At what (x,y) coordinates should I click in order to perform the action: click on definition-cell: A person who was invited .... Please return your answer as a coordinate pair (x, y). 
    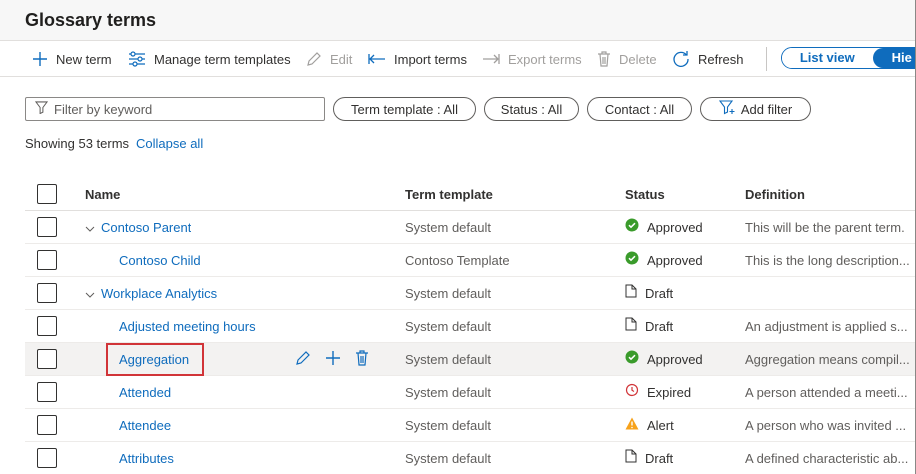
    Looking at the image, I should click on (826, 425).